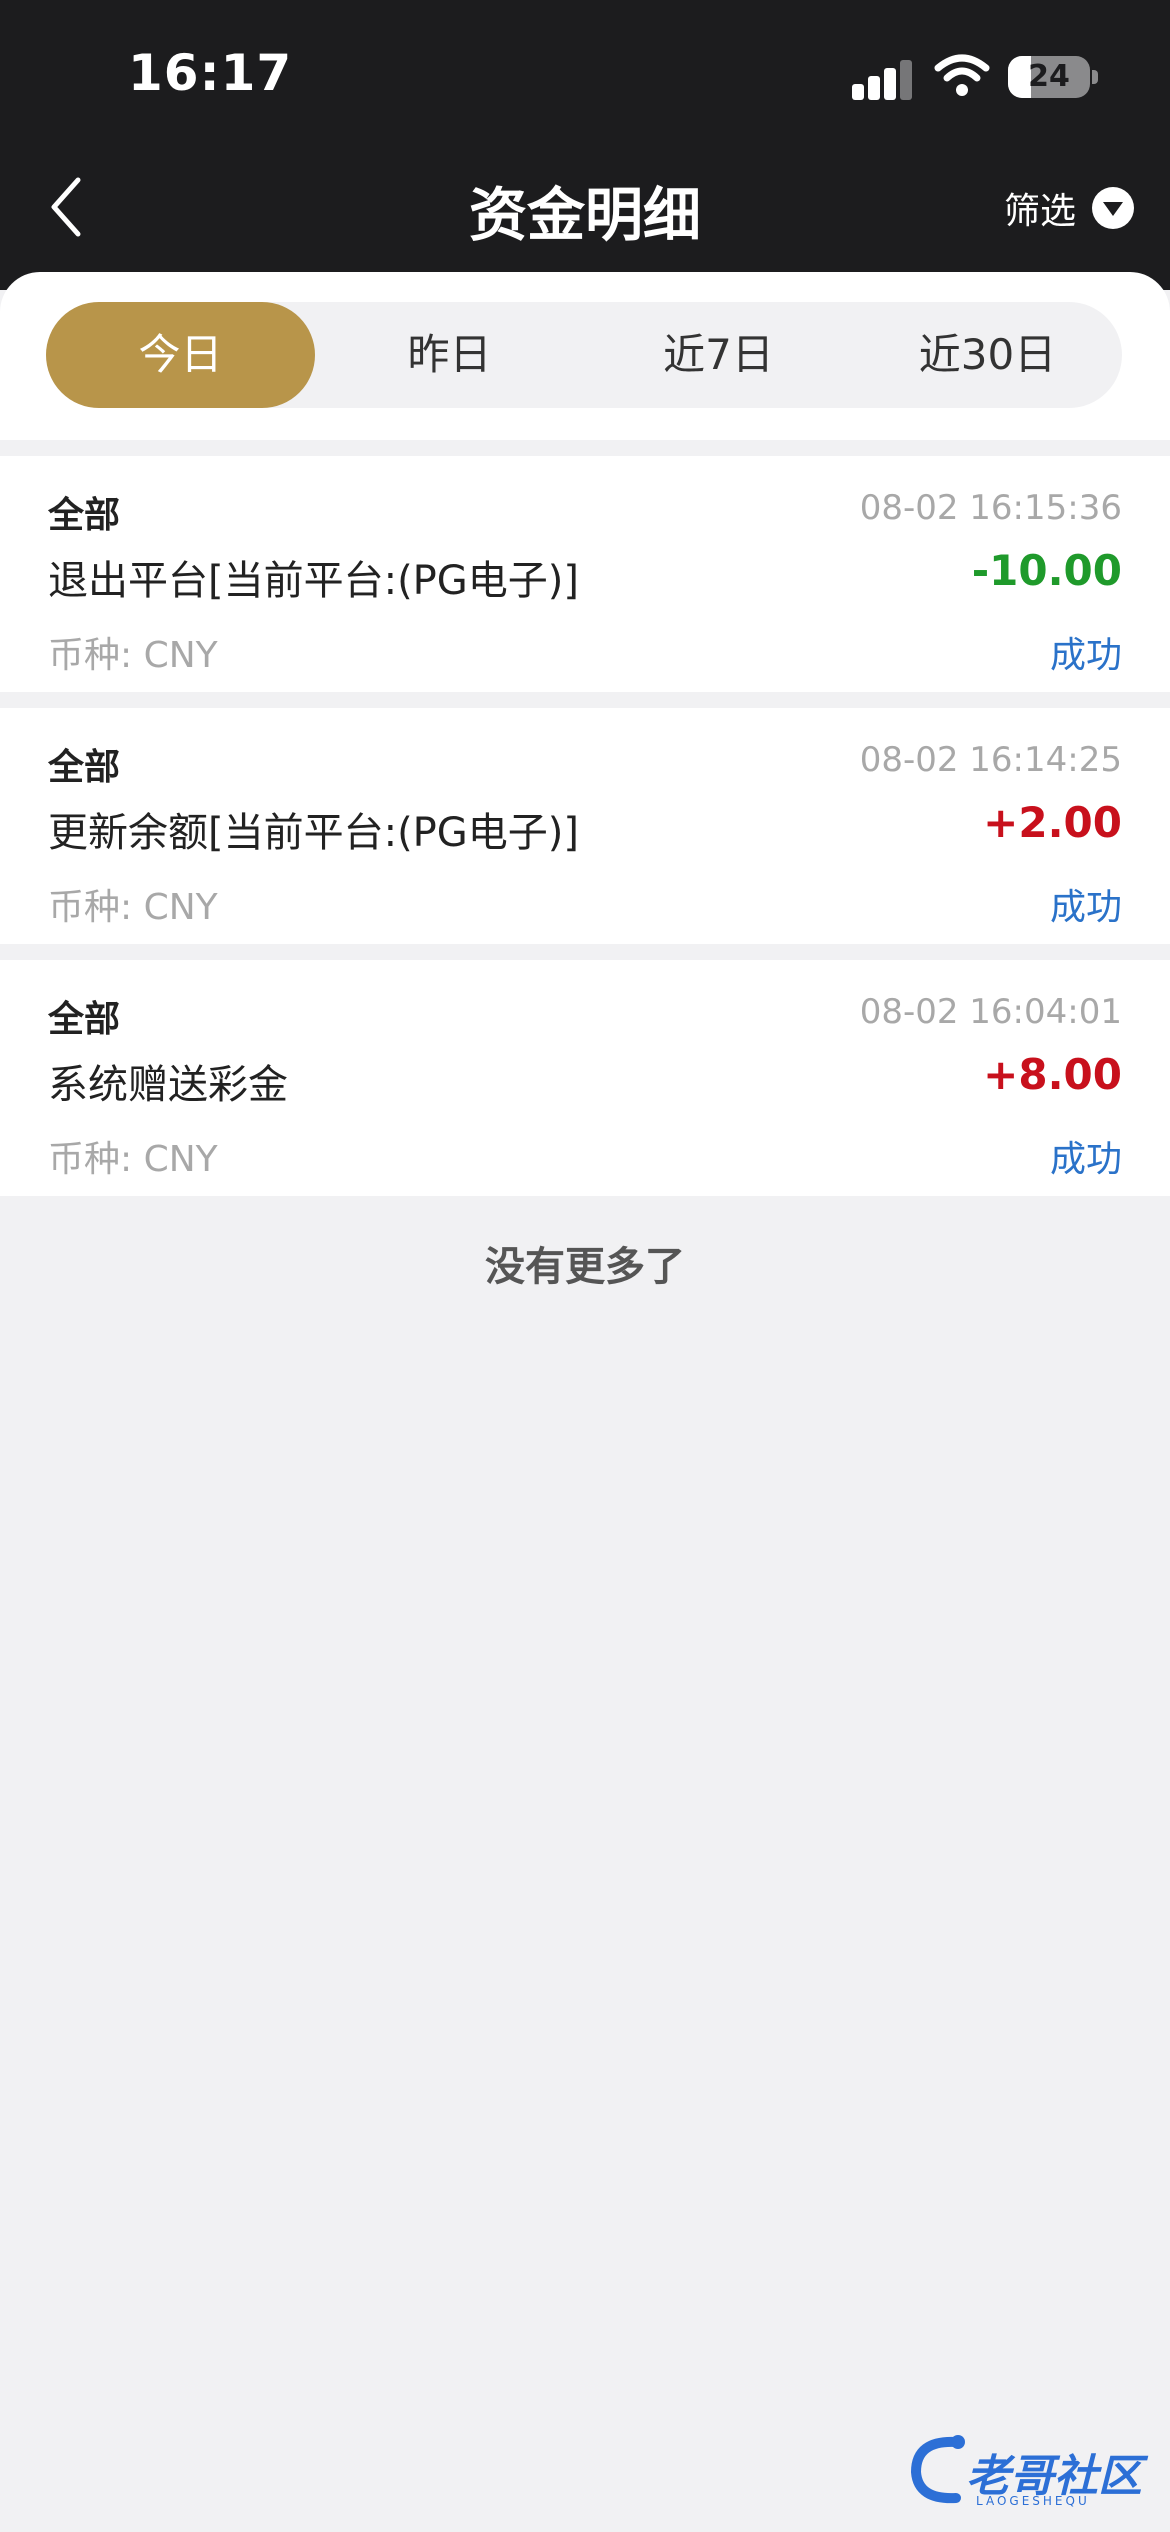  I want to click on no-more-text: 没有更多了, so click(585, 1267).